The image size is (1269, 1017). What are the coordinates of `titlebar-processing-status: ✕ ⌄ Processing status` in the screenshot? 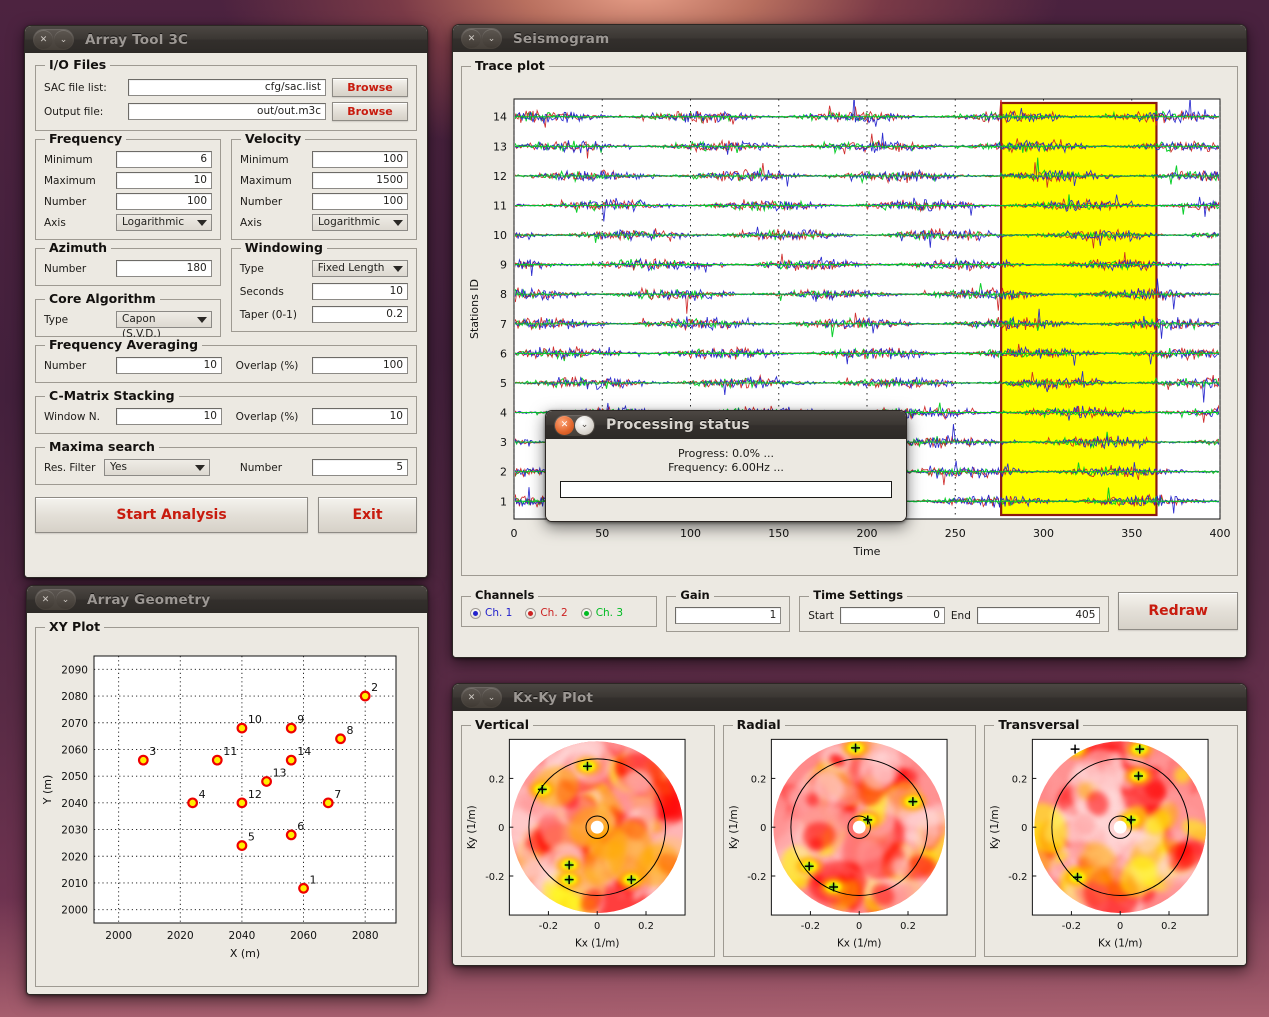 It's located at (726, 425).